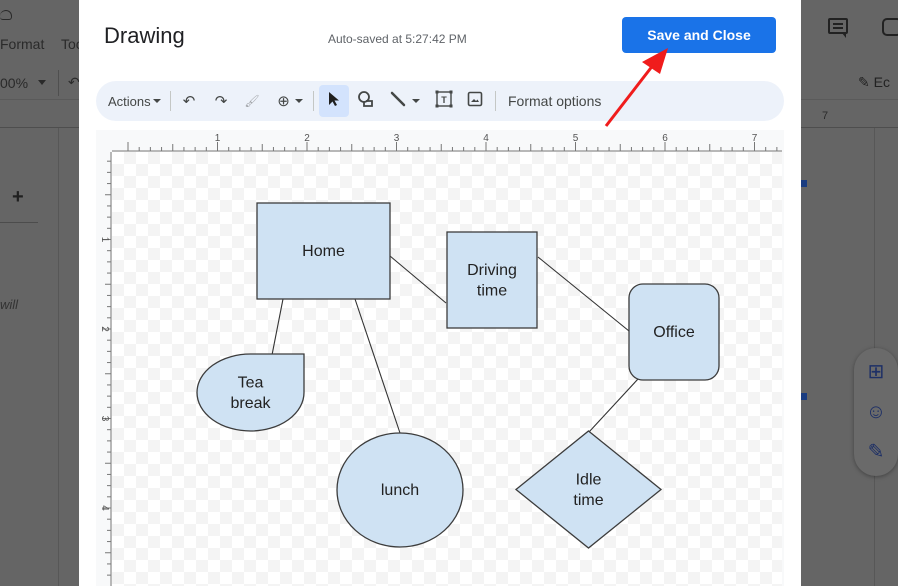 The width and height of the screenshot is (898, 586). I want to click on add-tab-icon: +, so click(18, 197).